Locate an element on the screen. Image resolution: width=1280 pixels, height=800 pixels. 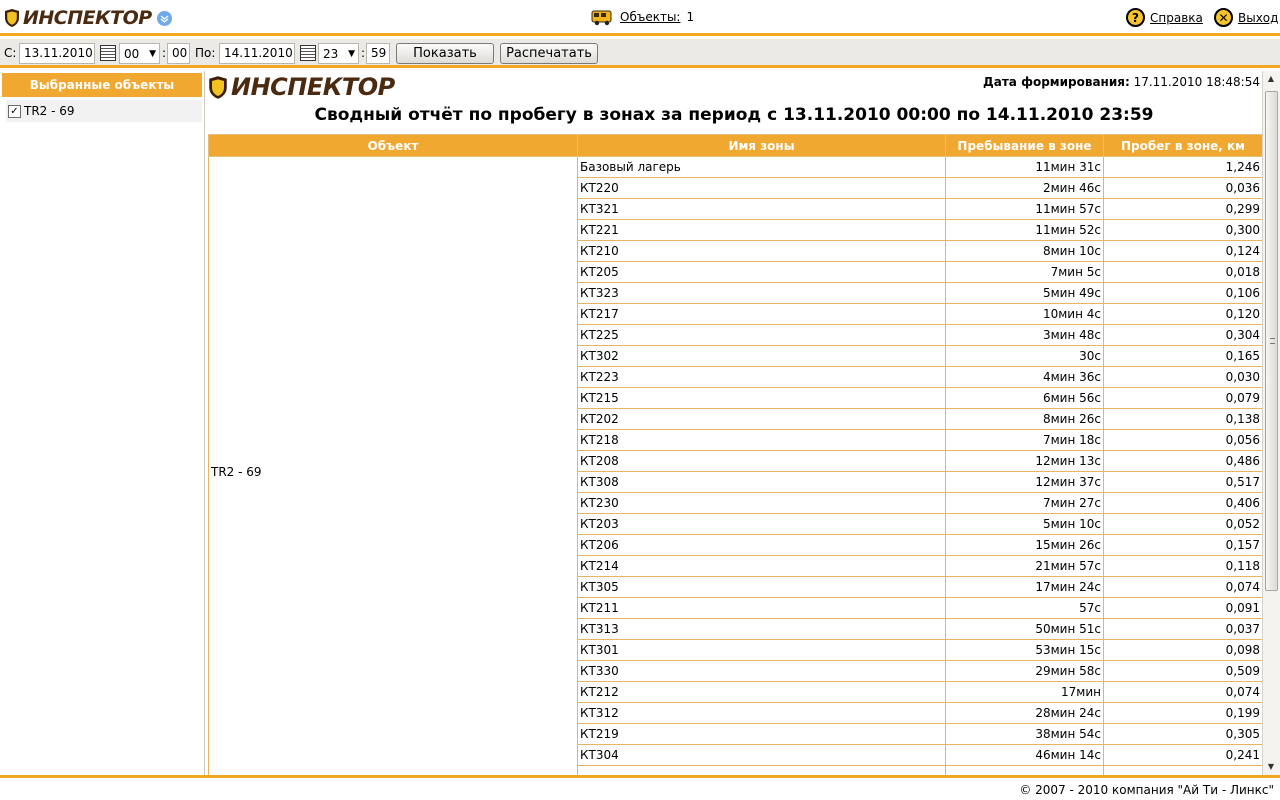
column-header-stay: Пребывание в зоне is located at coordinates (1024, 145).